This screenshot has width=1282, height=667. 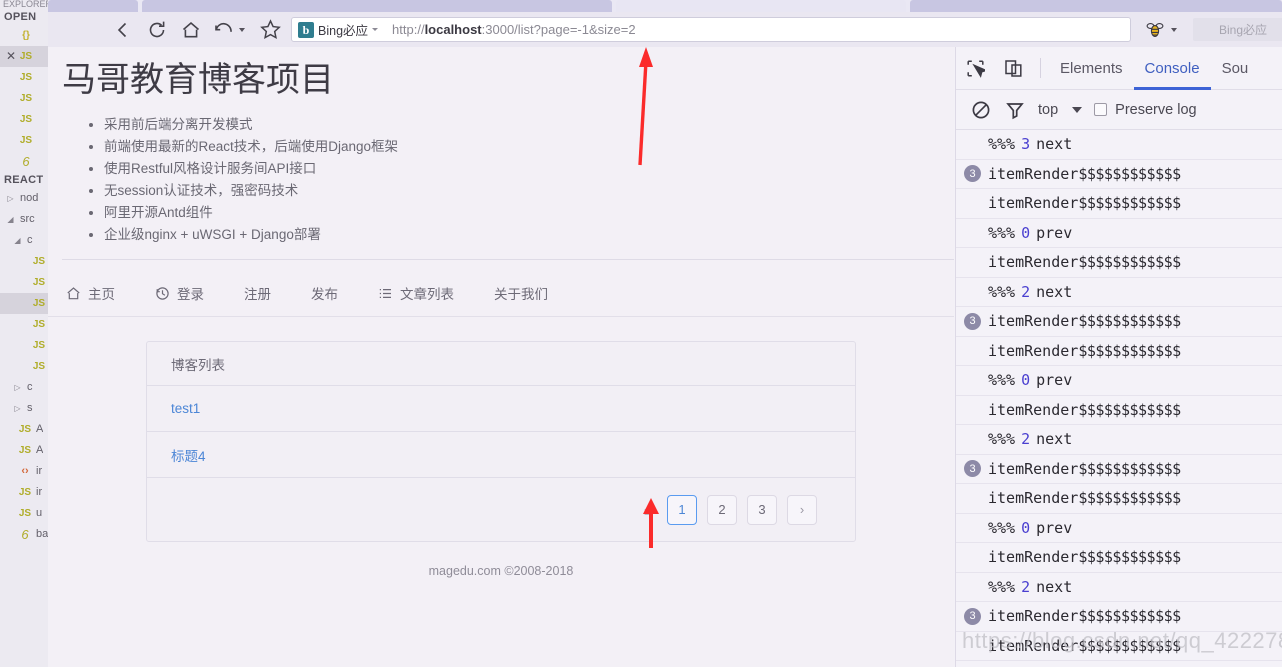 What do you see at coordinates (24, 35) in the screenshot?
I see `open-editor-item: {}` at bounding box center [24, 35].